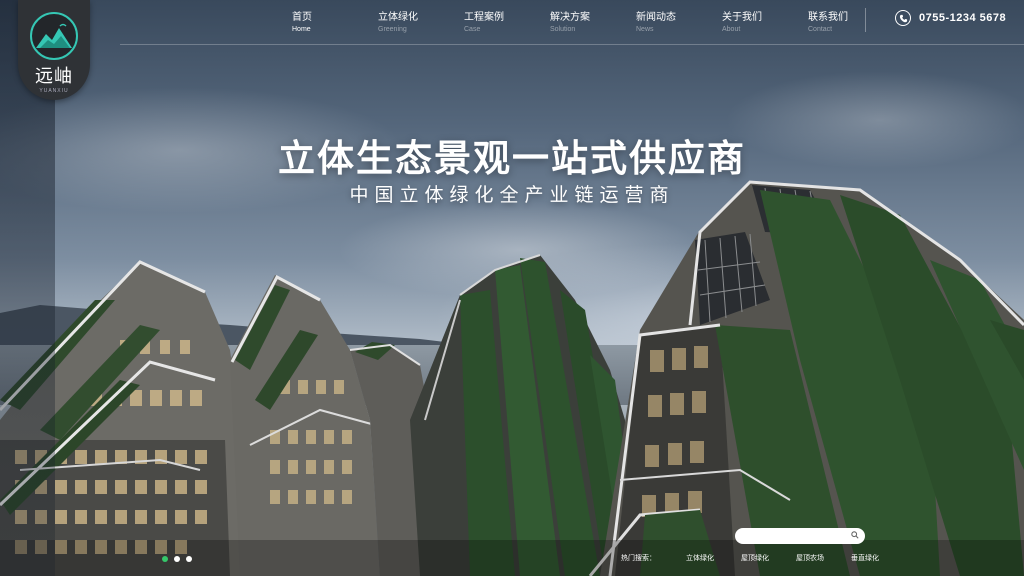 This screenshot has width=1024, height=576. What do you see at coordinates (392, 29) in the screenshot?
I see `nav-label-en: Greening` at bounding box center [392, 29].